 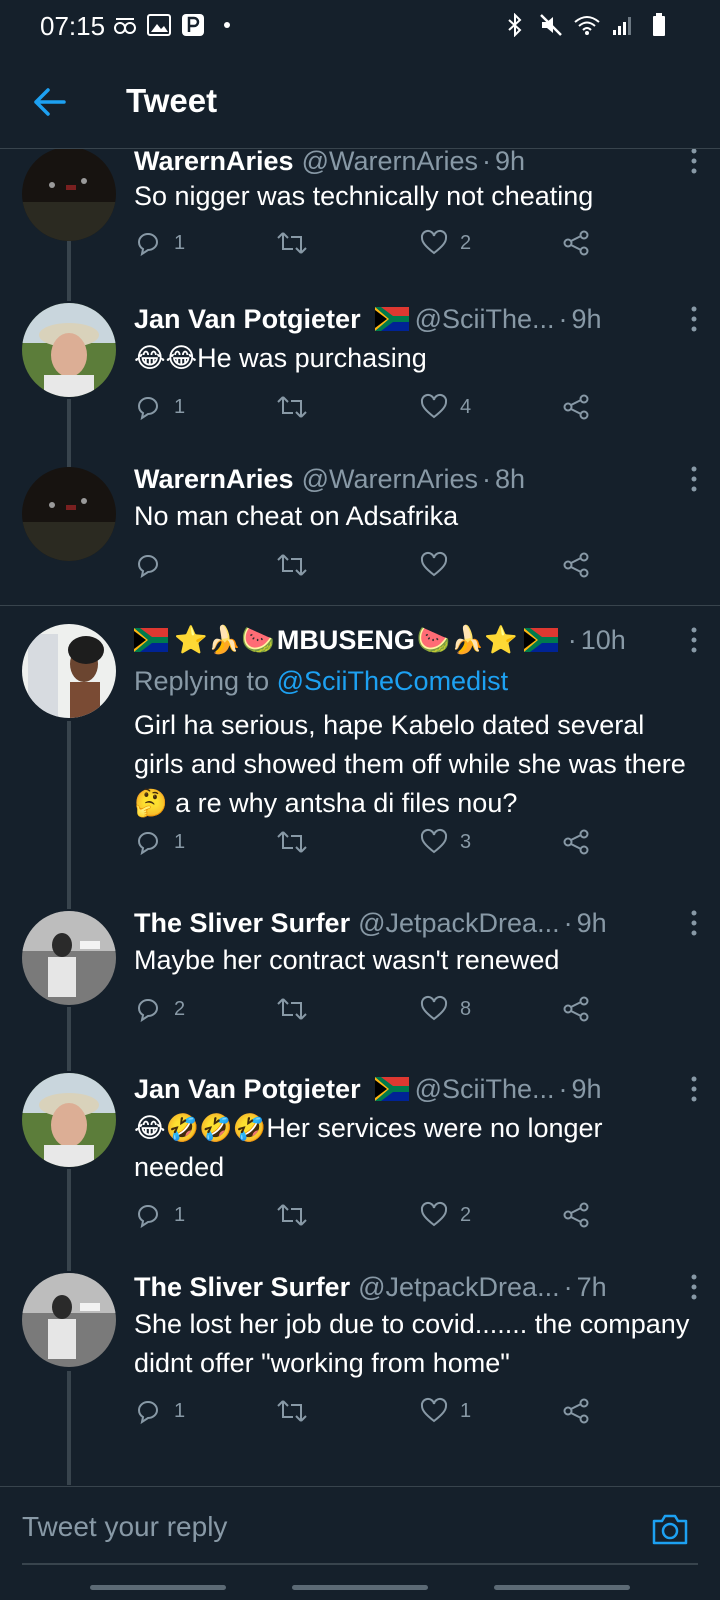 What do you see at coordinates (193, 25) in the screenshot?
I see `parking-icon` at bounding box center [193, 25].